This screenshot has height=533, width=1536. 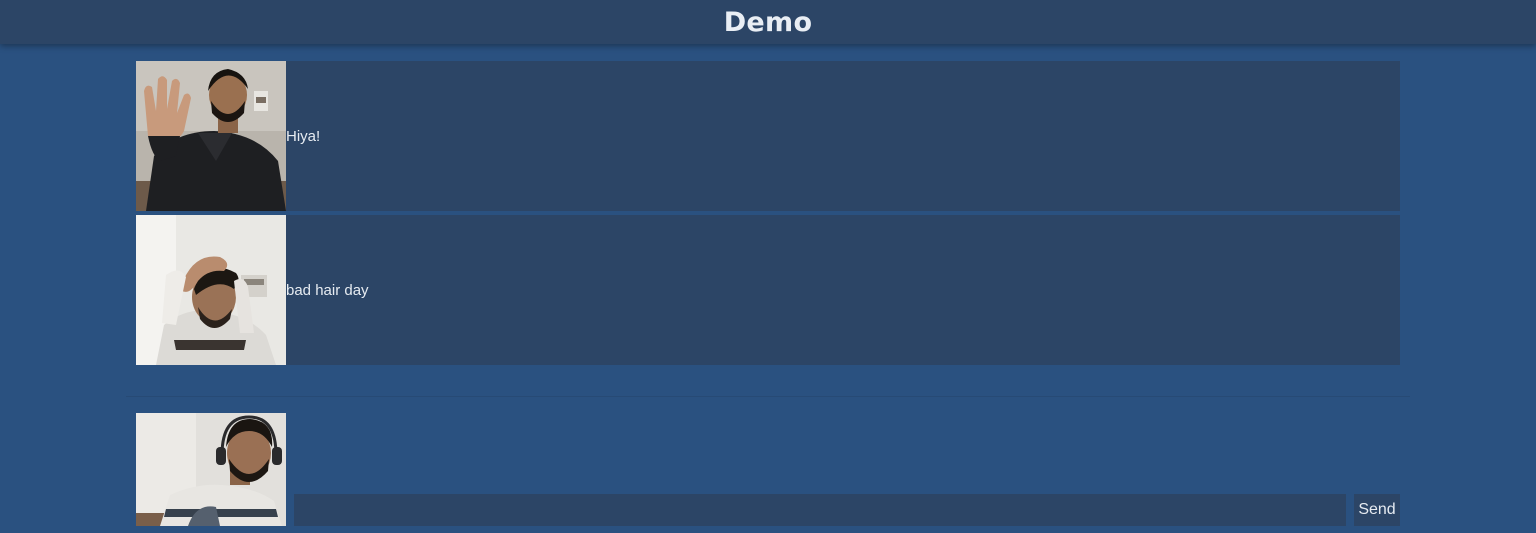 I want to click on message-input, so click(x=820, y=510).